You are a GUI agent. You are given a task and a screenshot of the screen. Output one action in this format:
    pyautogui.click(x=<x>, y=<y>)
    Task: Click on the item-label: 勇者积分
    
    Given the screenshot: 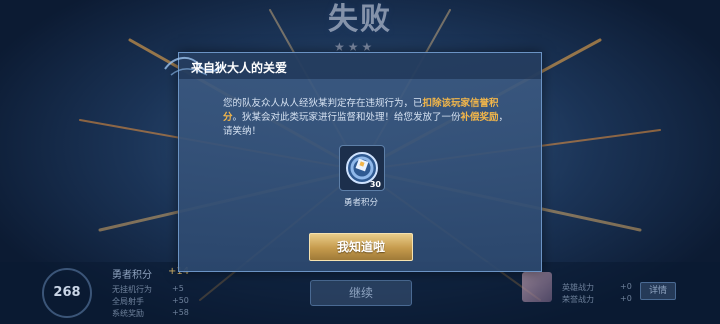 What is the action you would take?
    pyautogui.click(x=360, y=203)
    